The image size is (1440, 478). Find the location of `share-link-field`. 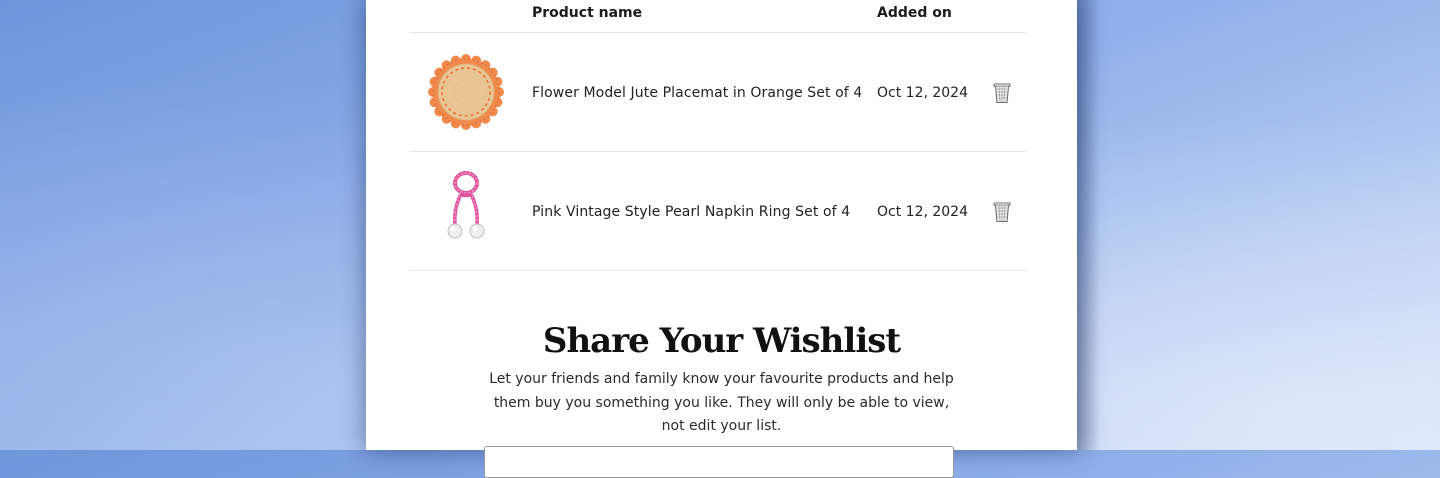

share-link-field is located at coordinates (719, 462).